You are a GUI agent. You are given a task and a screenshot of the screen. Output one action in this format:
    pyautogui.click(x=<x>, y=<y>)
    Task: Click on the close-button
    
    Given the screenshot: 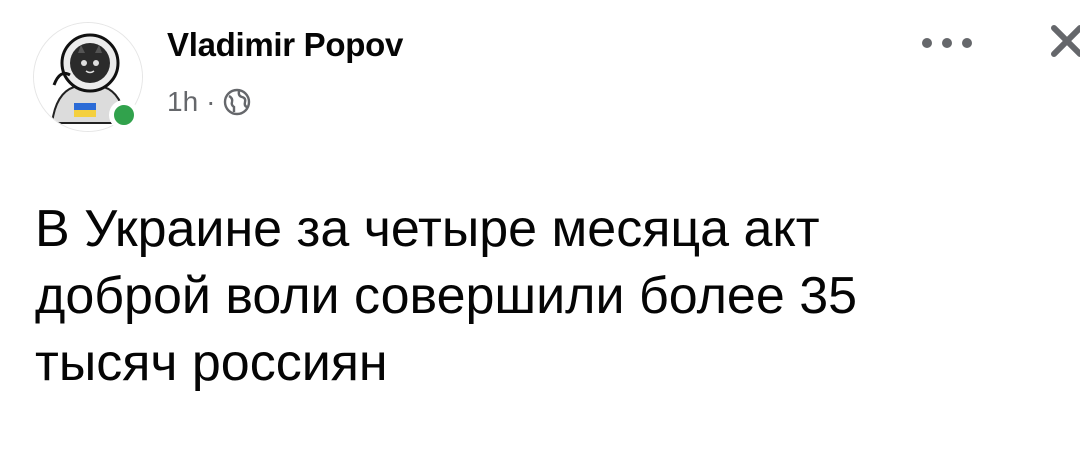 What is the action you would take?
    pyautogui.click(x=1058, y=43)
    